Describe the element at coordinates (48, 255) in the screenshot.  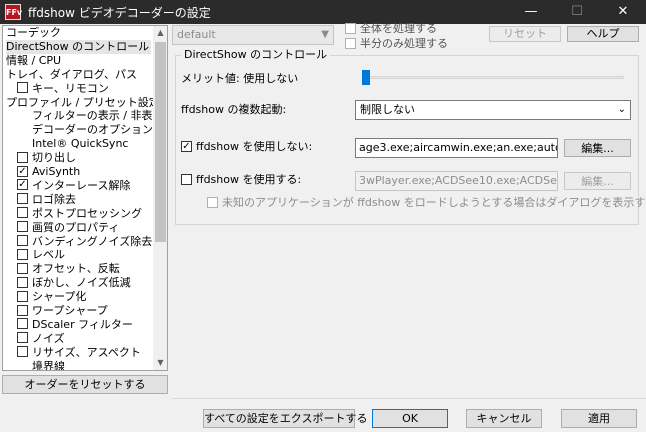
I see `tree-item-label: レベル` at that location.